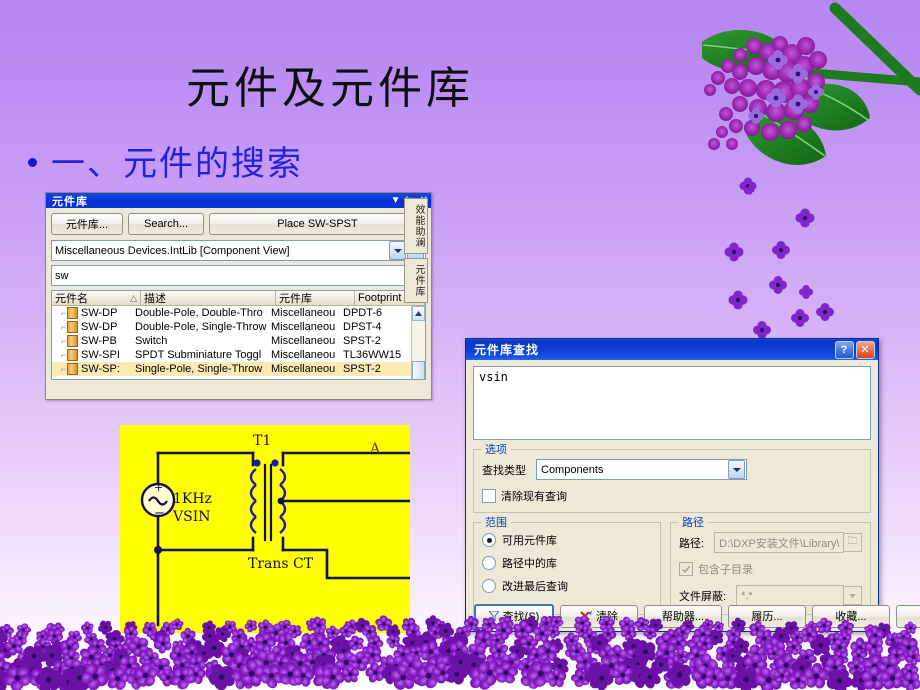 The width and height of the screenshot is (920, 690). I want to click on side-tab-performance: 效能助澜, so click(416, 226).